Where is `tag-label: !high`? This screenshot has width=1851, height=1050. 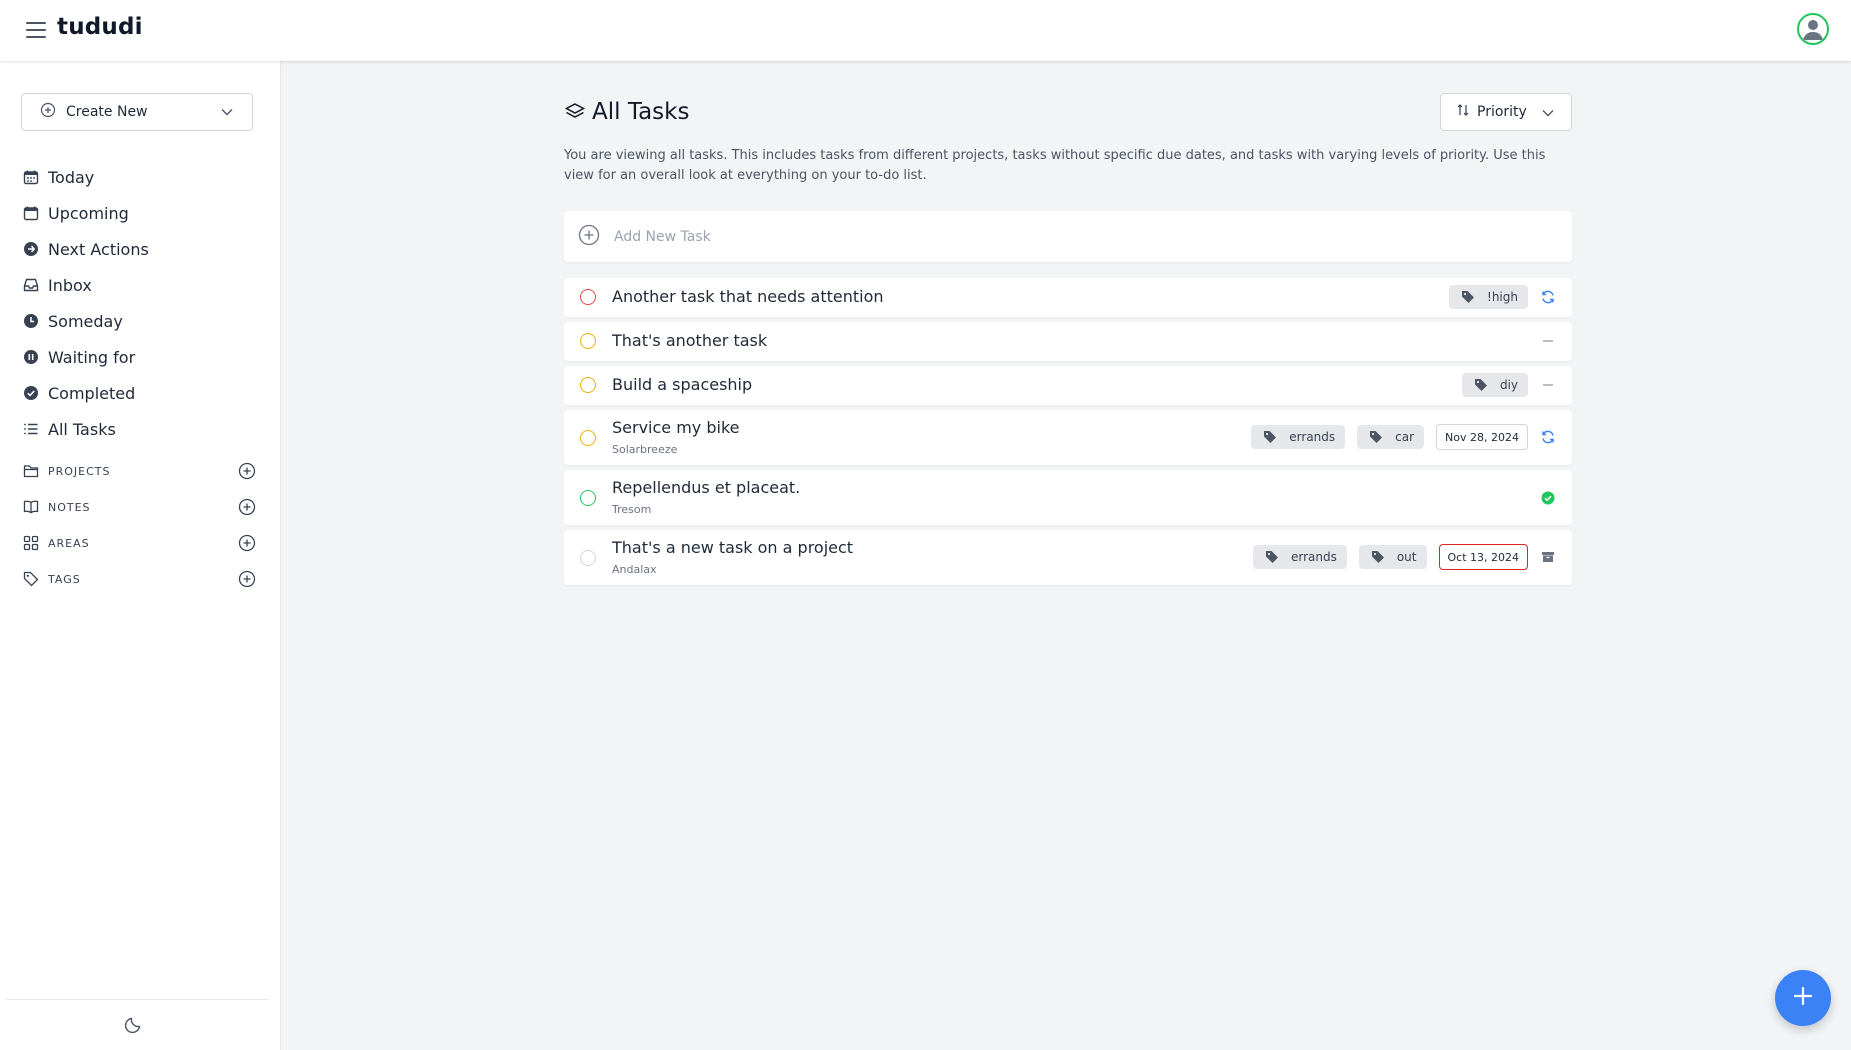
tag-label: !high is located at coordinates (1502, 297).